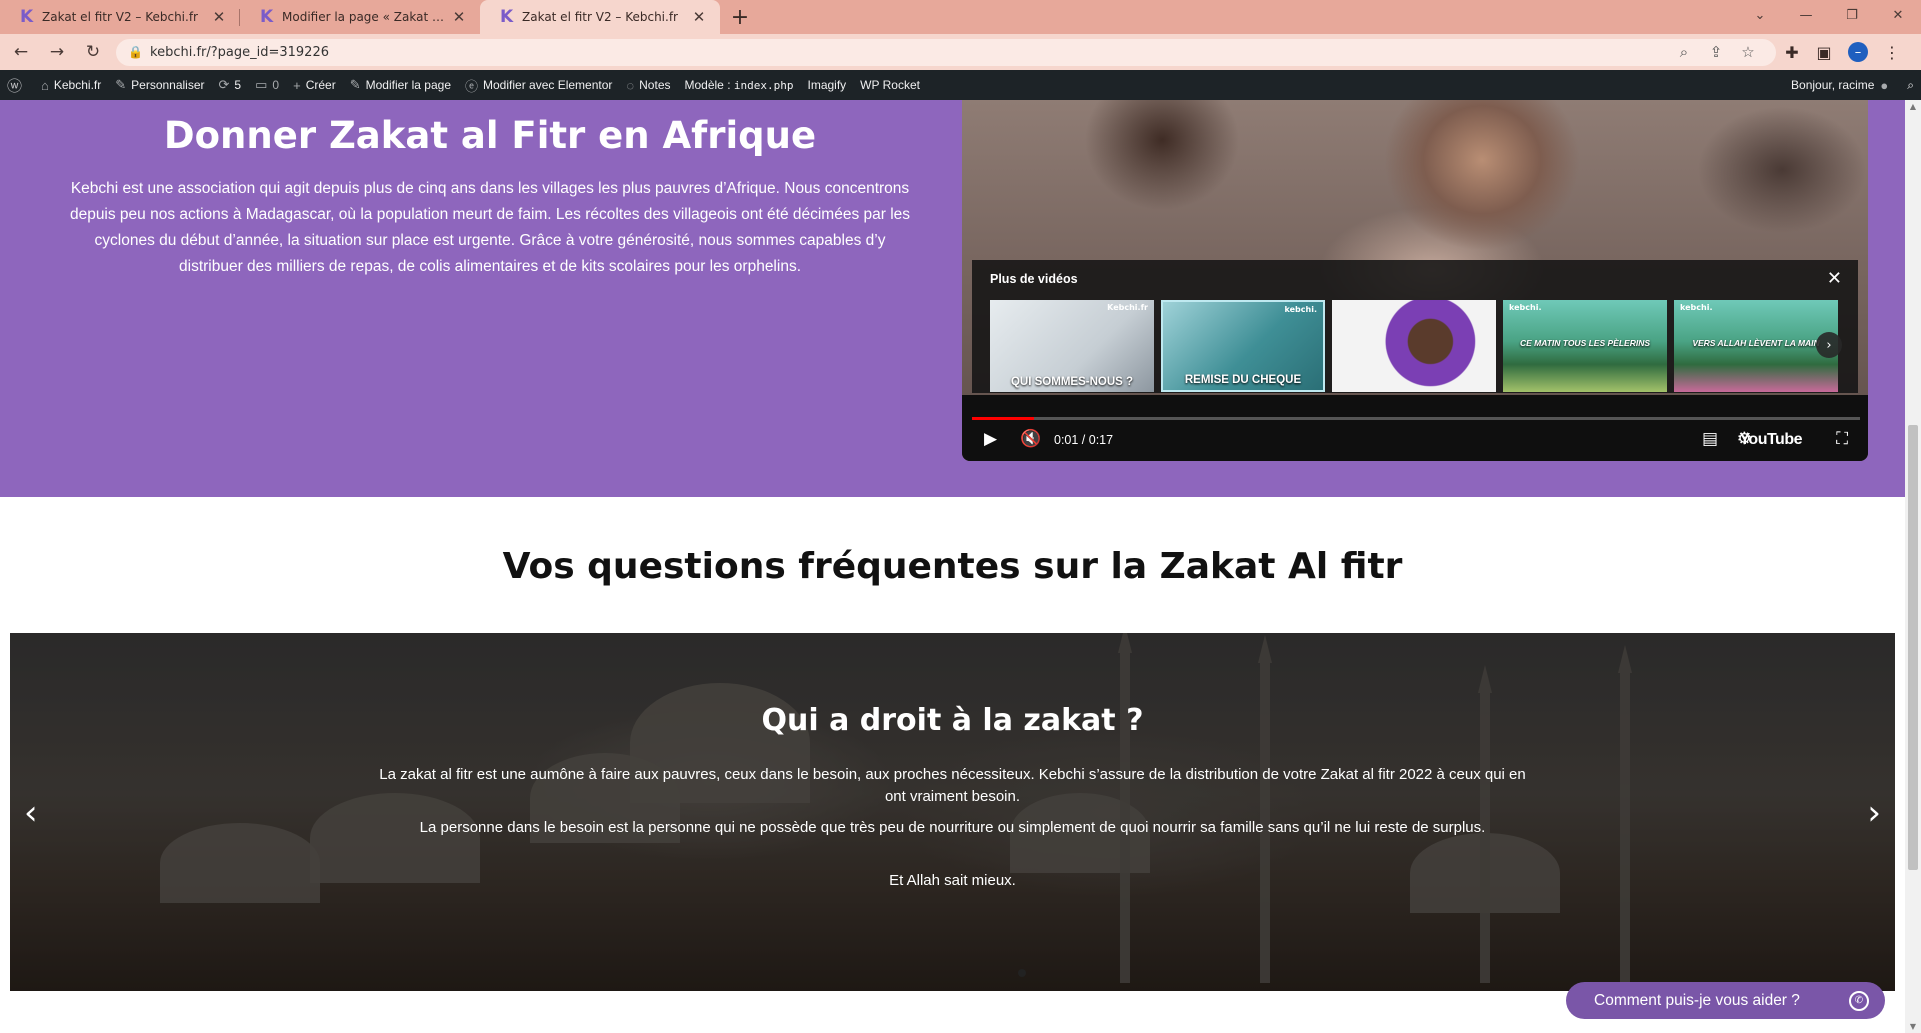 The height and width of the screenshot is (1033, 1921). Describe the element at coordinates (1022, 973) in the screenshot. I see `slider-dot` at that location.